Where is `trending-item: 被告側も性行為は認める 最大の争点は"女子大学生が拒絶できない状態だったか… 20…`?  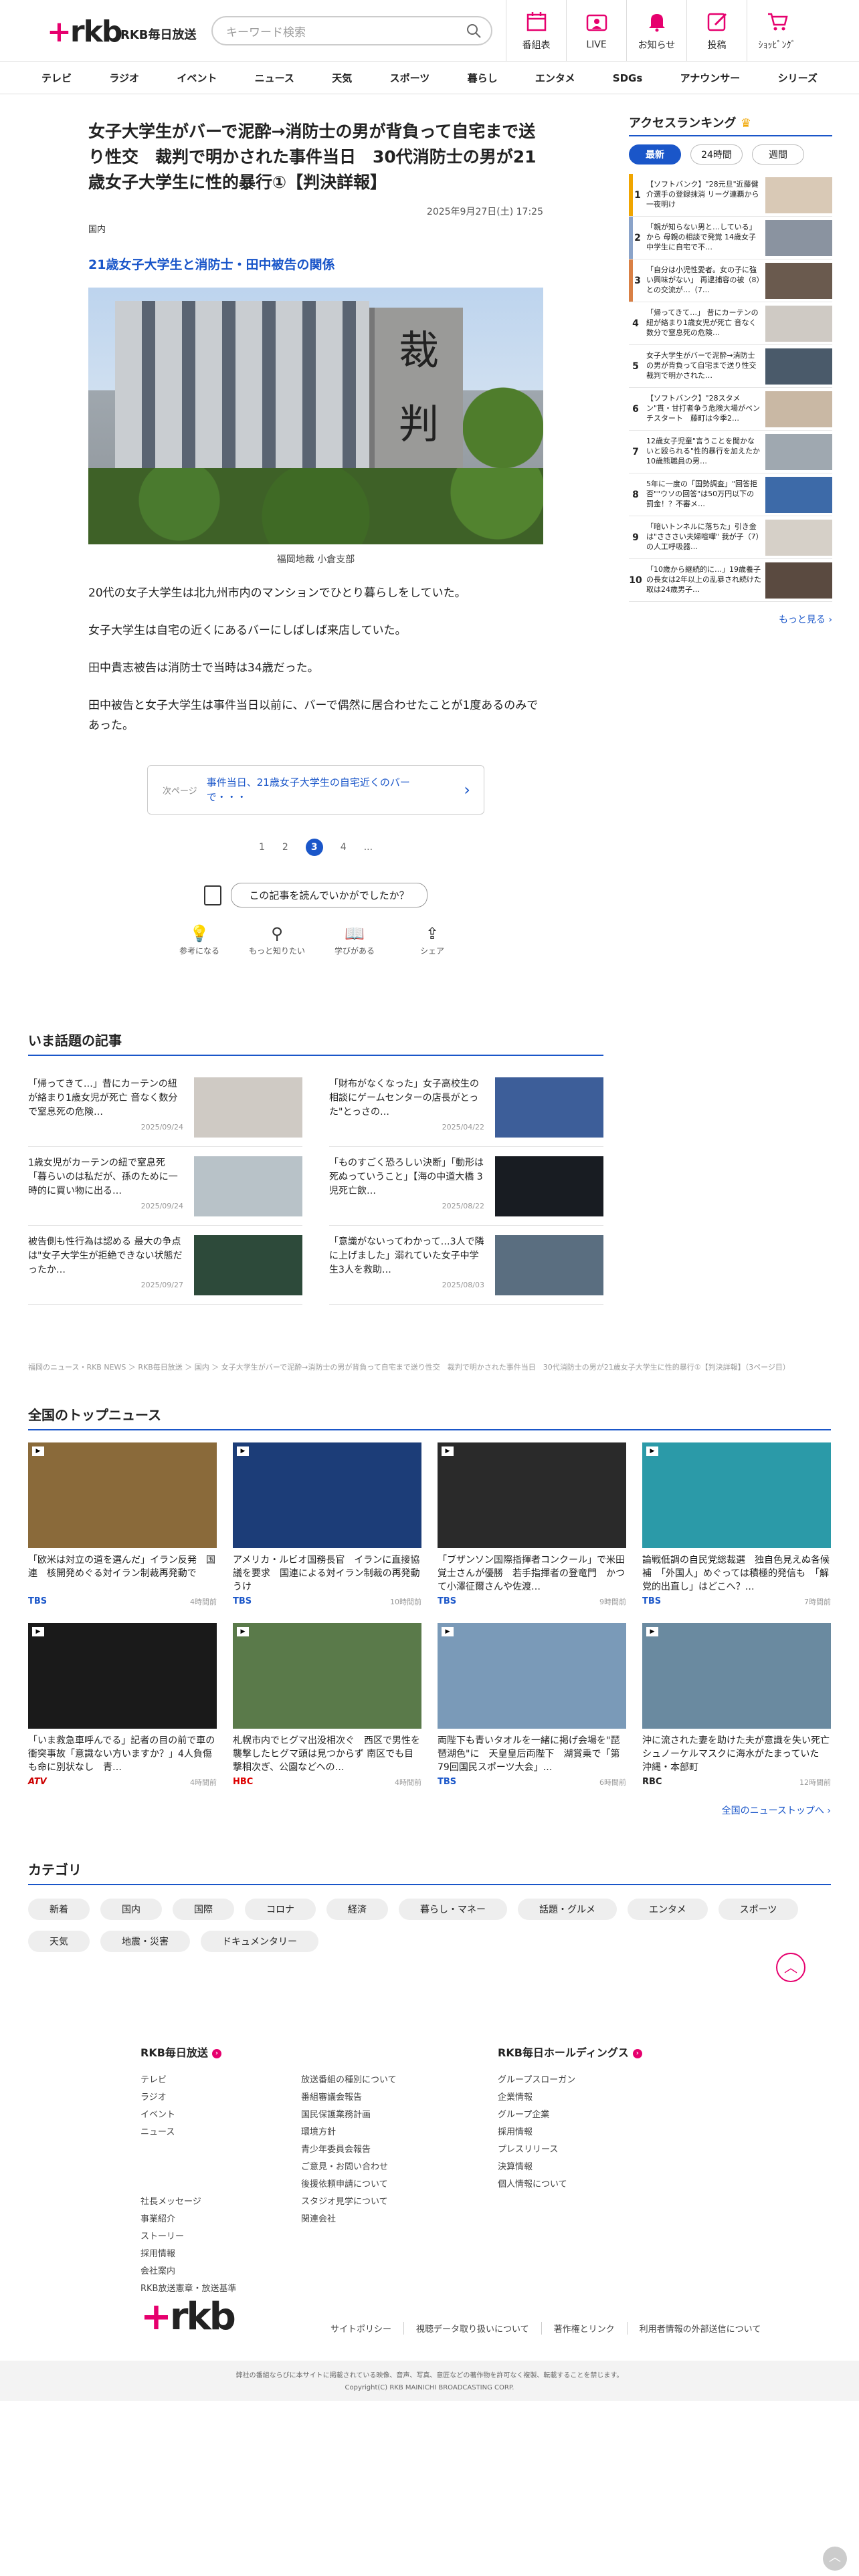 trending-item: 被告側も性行為は認める 最大の争点は"女子大学生が拒絶できない状態だったか… 20… is located at coordinates (165, 1265).